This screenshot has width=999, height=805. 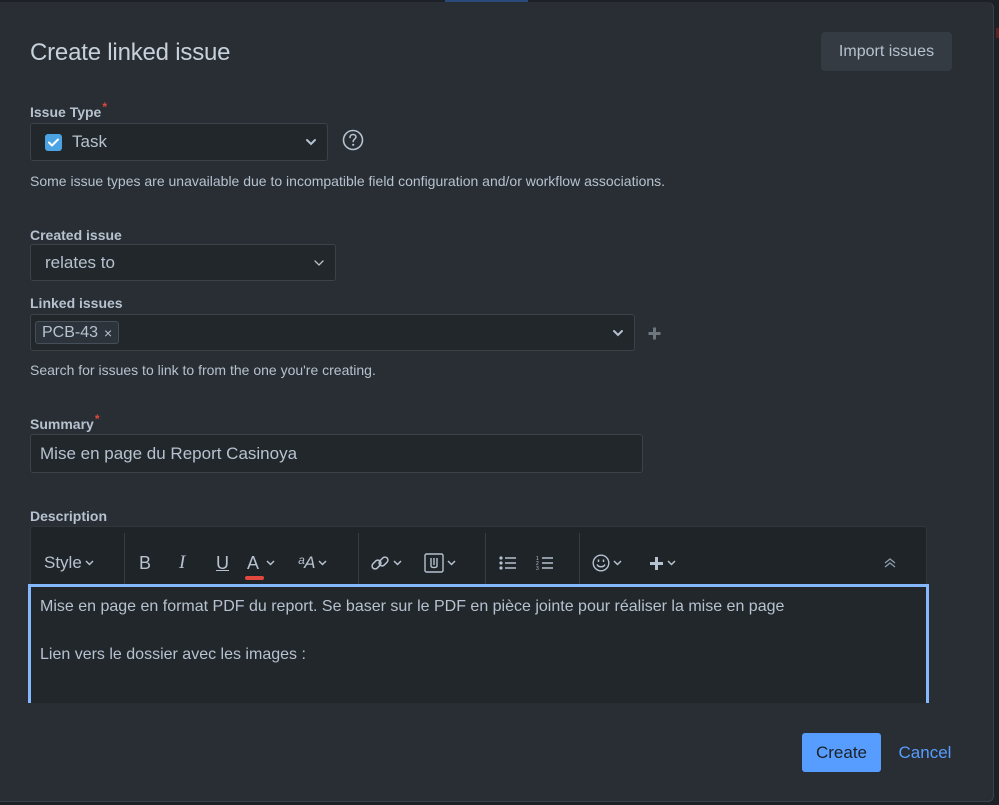 I want to click on italic-button: I, so click(x=182, y=563).